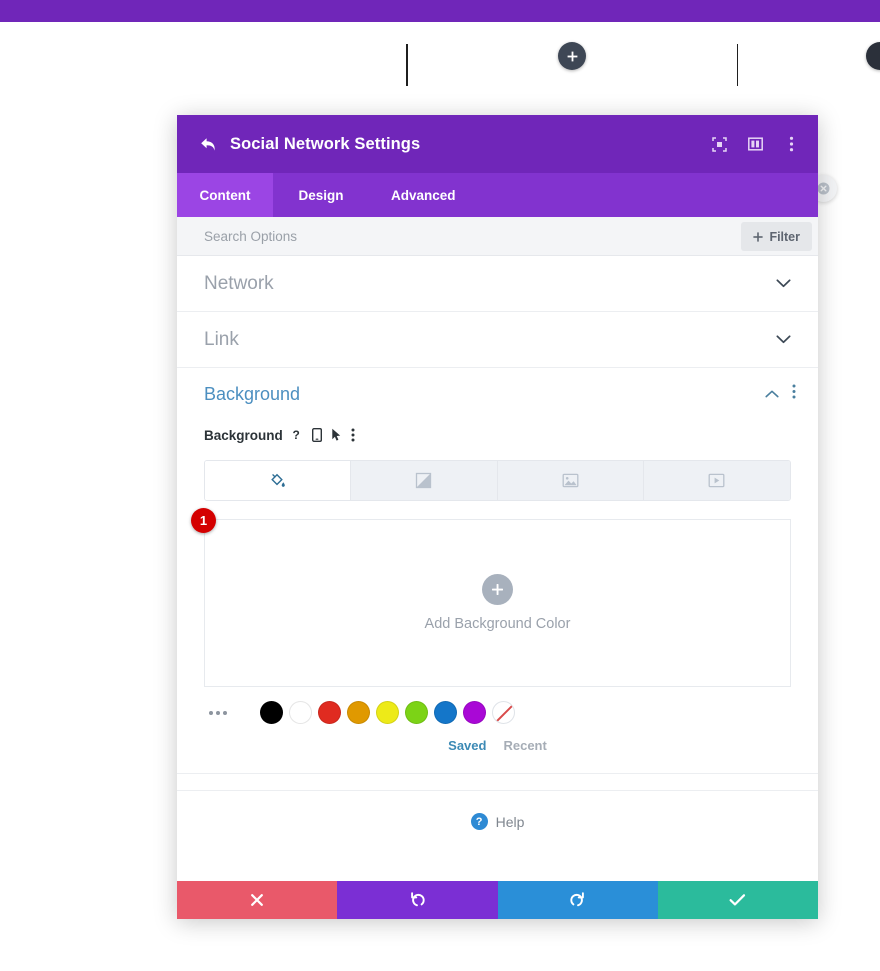 This screenshot has width=880, height=971. I want to click on background-color-tab, so click(278, 480).